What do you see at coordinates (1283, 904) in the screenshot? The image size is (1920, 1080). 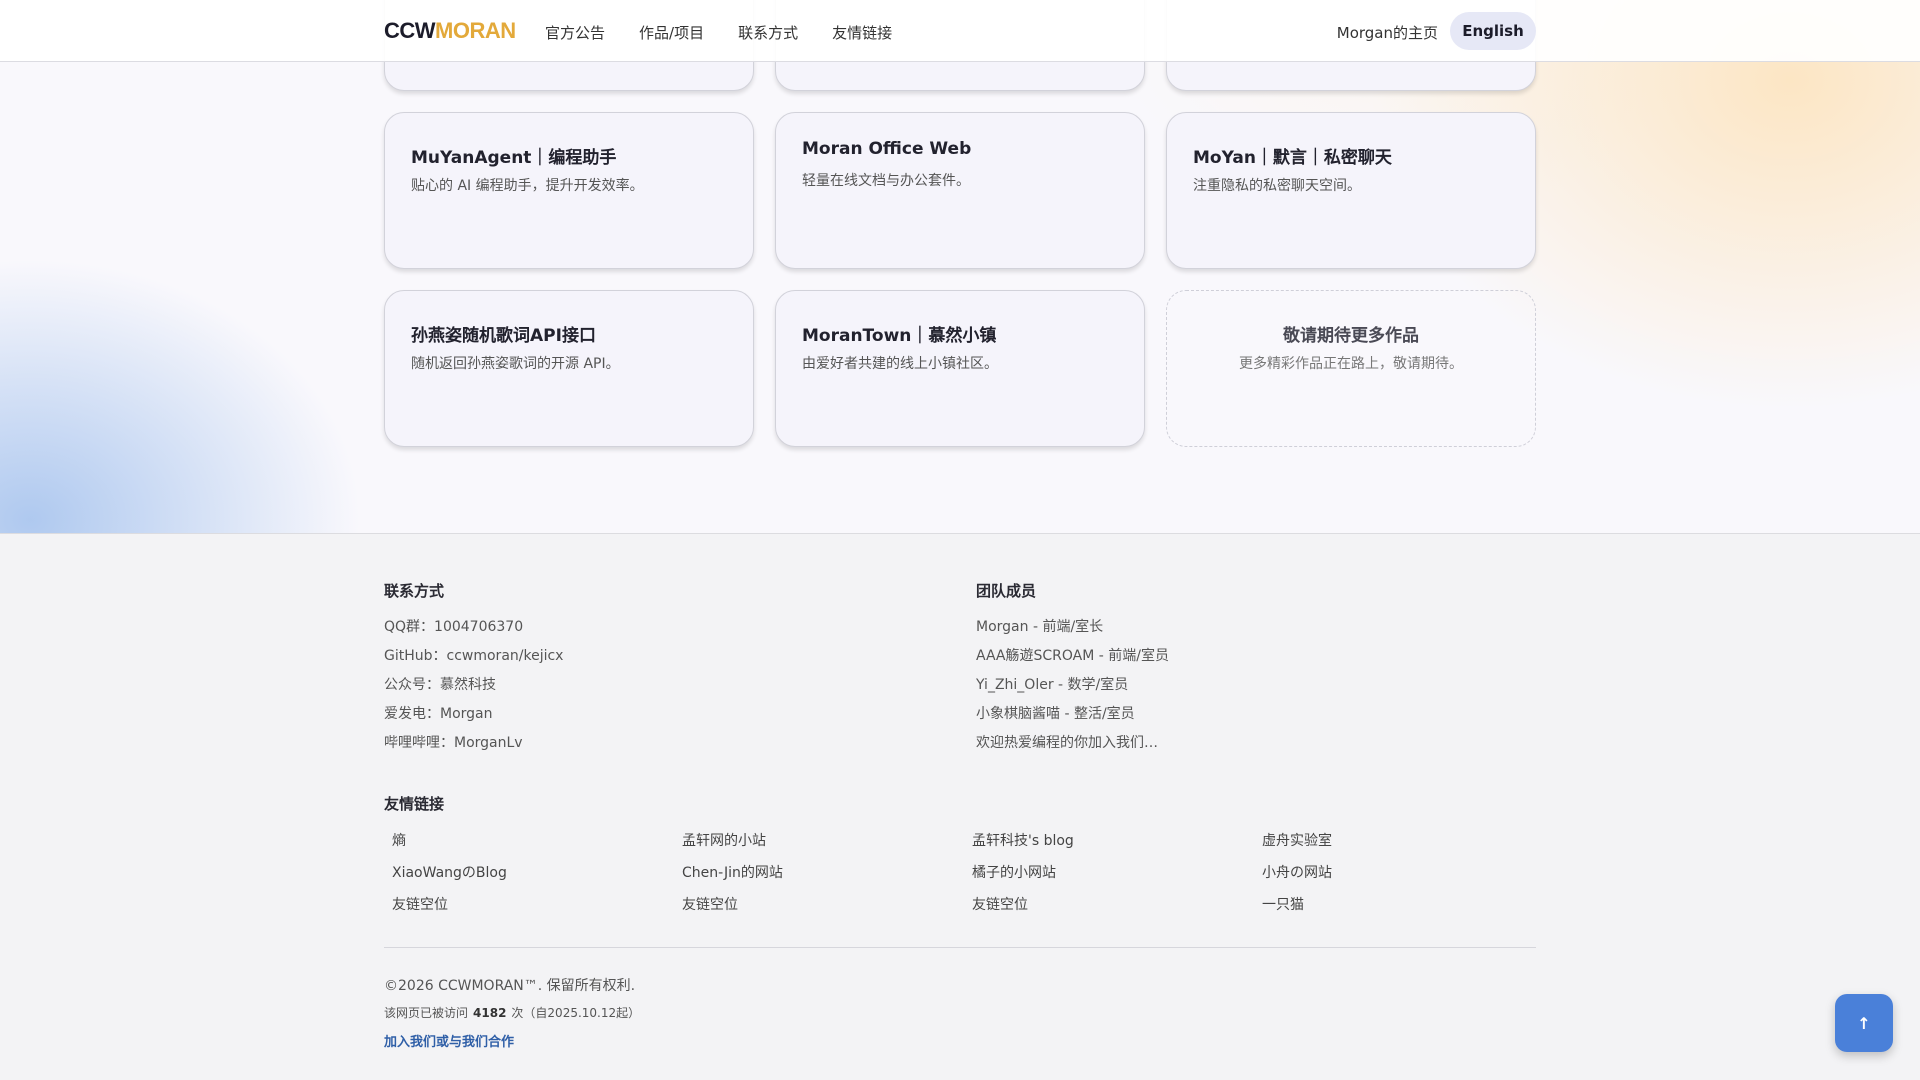 I see `friend-link: 一只猫` at bounding box center [1283, 904].